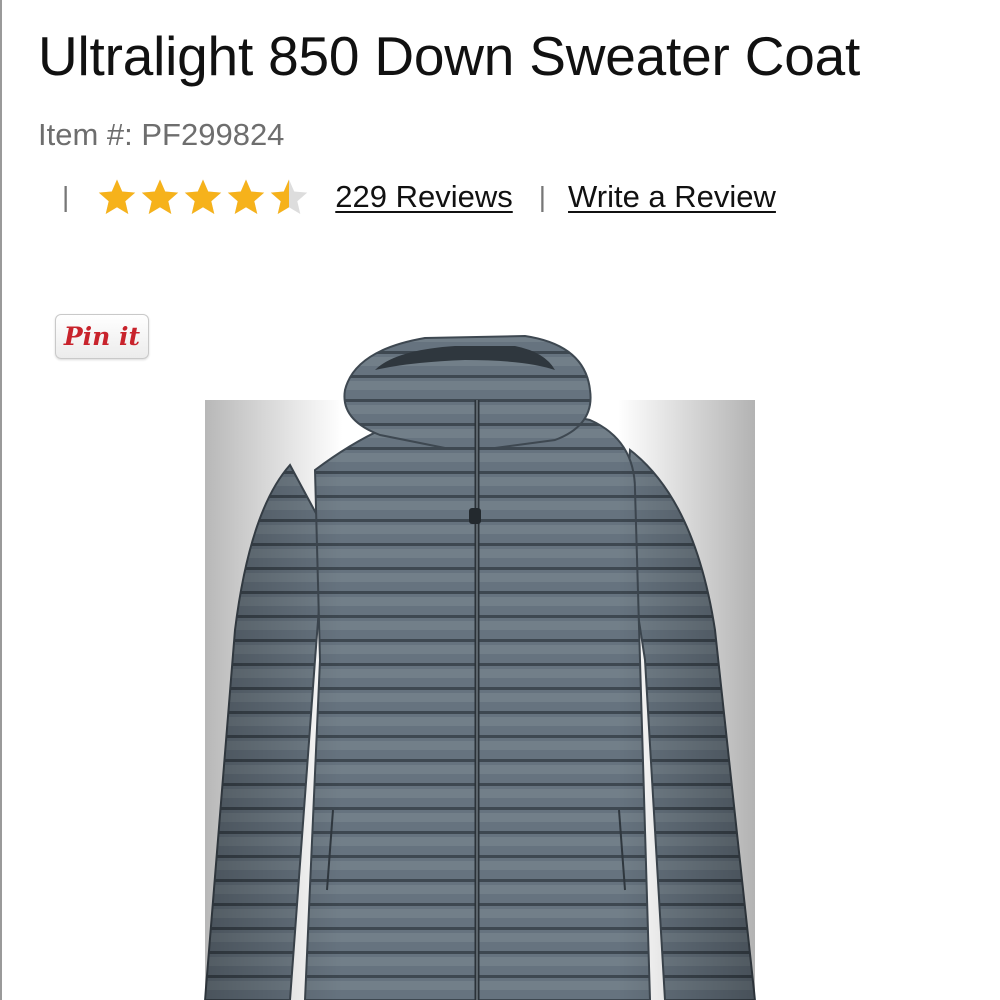 This screenshot has width=1000, height=1000. Describe the element at coordinates (449, 56) in the screenshot. I see `product-title: Ultralight 850 Down Sweater Coat` at that location.